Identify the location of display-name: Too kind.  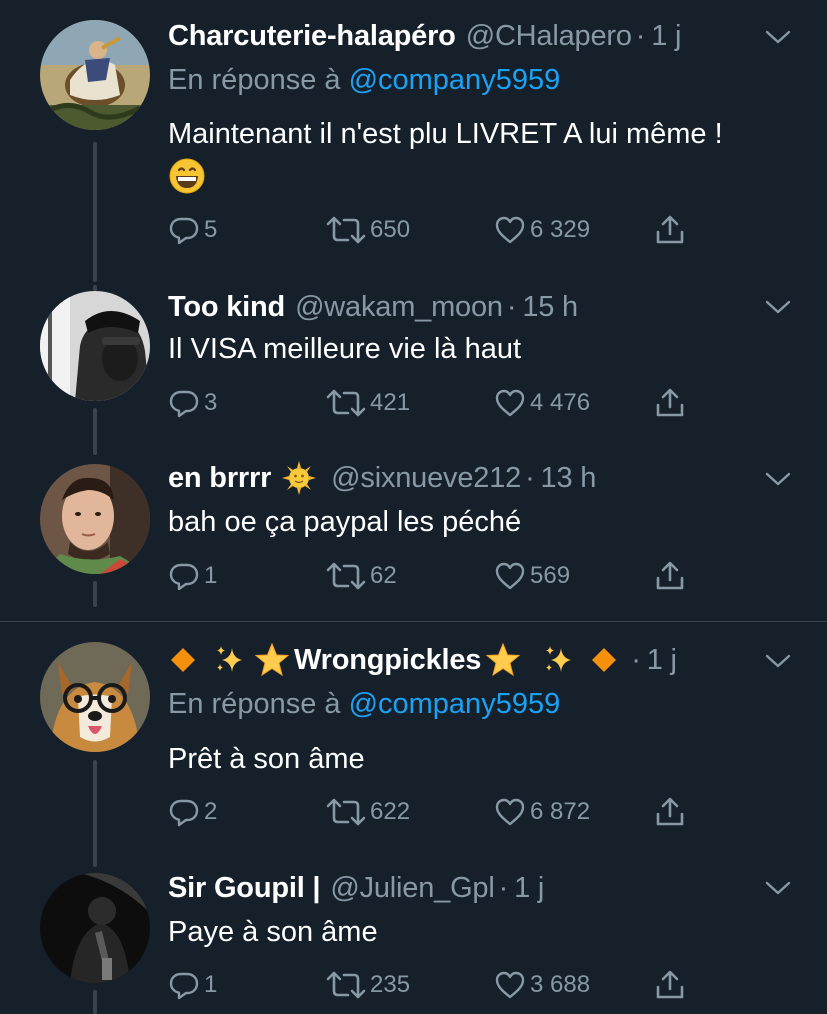
(226, 307).